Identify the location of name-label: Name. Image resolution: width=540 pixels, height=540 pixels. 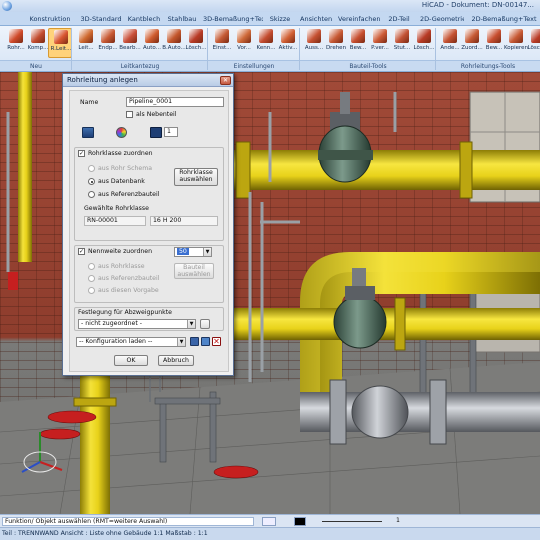
(89, 102).